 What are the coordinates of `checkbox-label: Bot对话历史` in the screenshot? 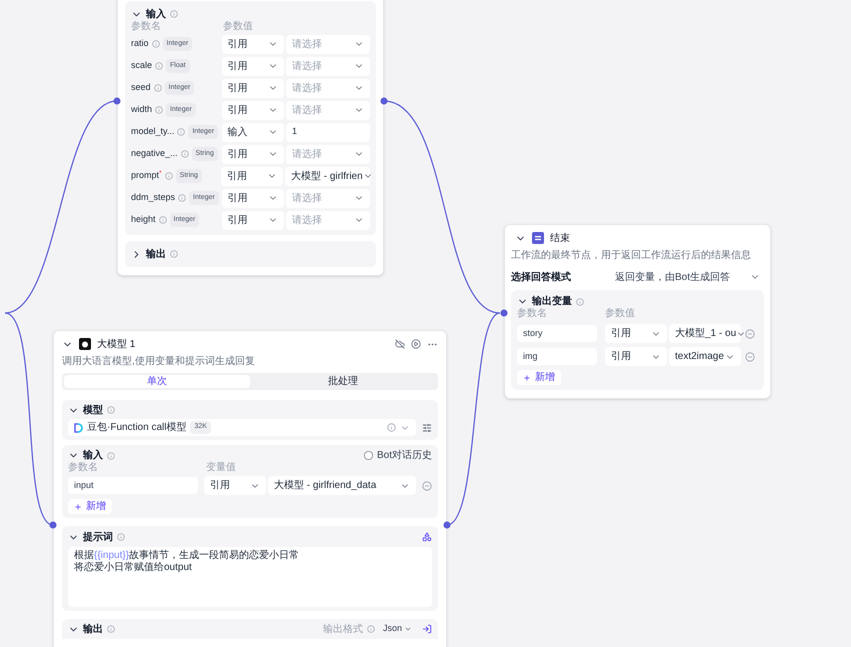 It's located at (404, 455).